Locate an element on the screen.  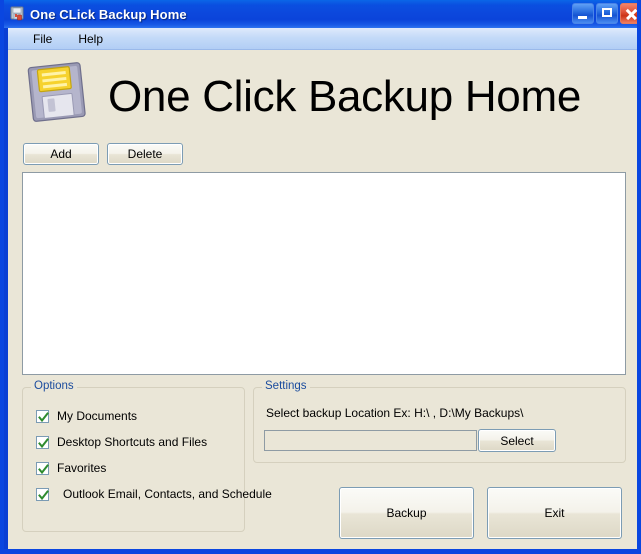
exit-button: Exit is located at coordinates (554, 513).